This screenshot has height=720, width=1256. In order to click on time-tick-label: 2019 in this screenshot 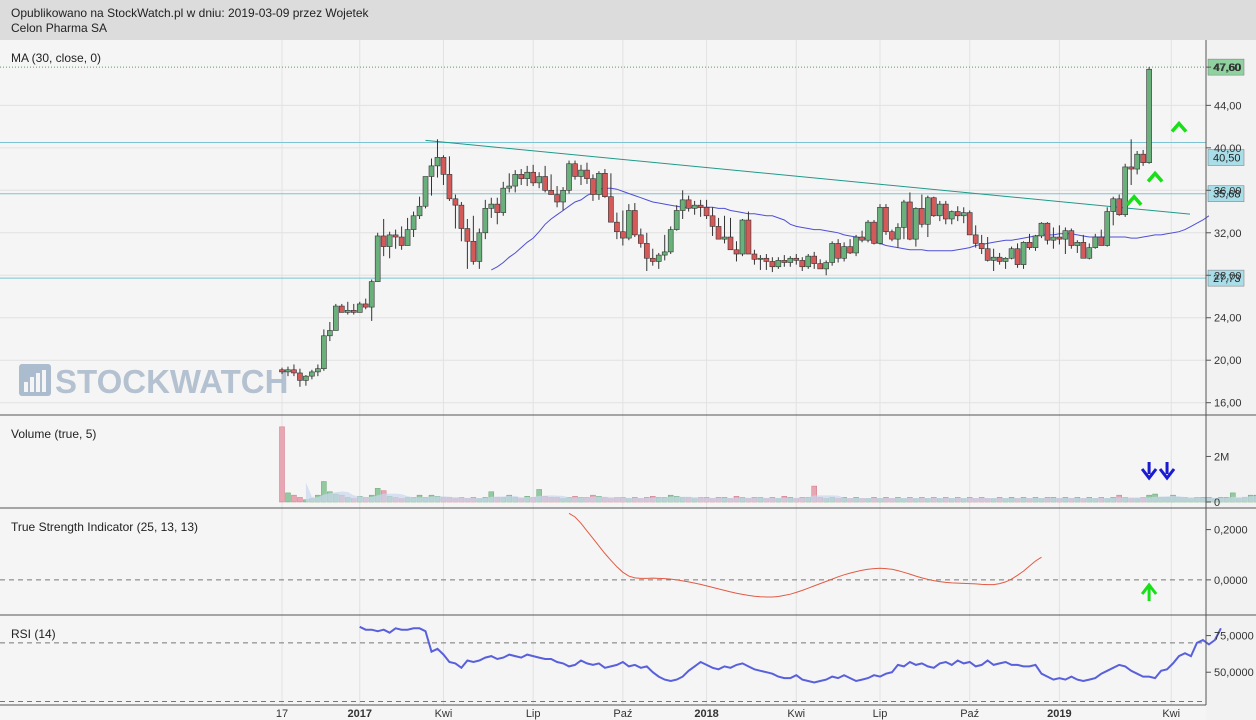, I will do `click(1059, 714)`.